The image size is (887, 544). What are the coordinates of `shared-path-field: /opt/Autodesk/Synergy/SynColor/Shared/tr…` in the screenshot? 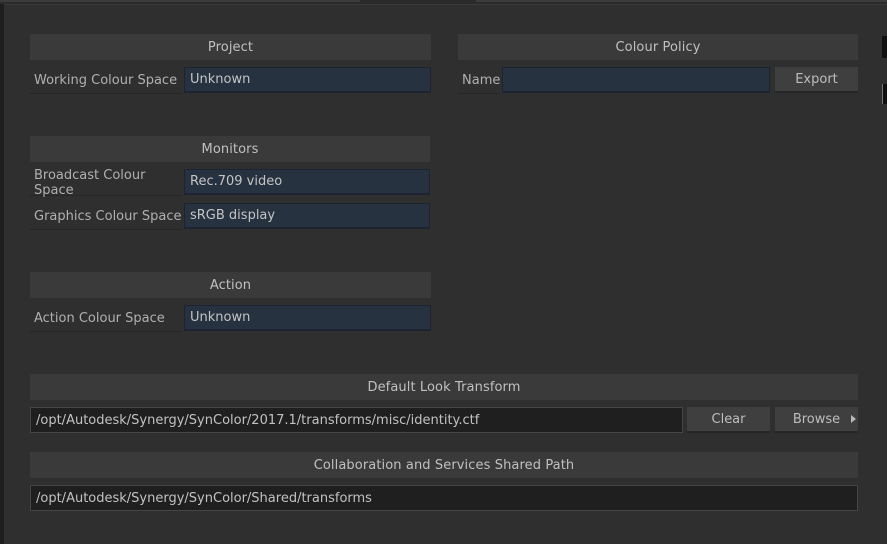 It's located at (444, 498).